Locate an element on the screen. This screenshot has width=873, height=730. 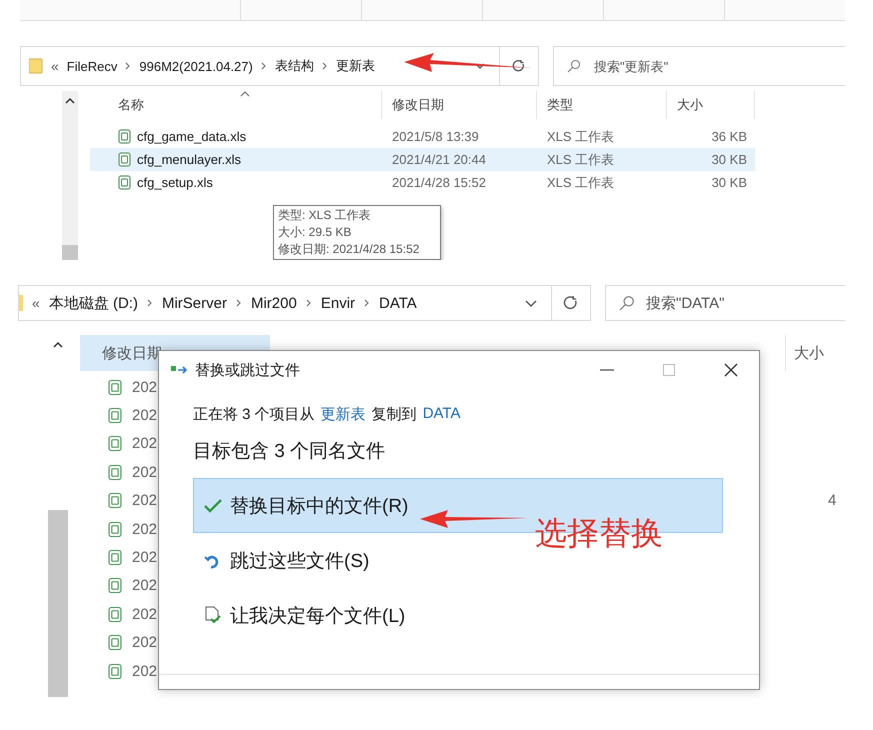
file-name: cfg_menulayer.xls is located at coordinates (189, 159).